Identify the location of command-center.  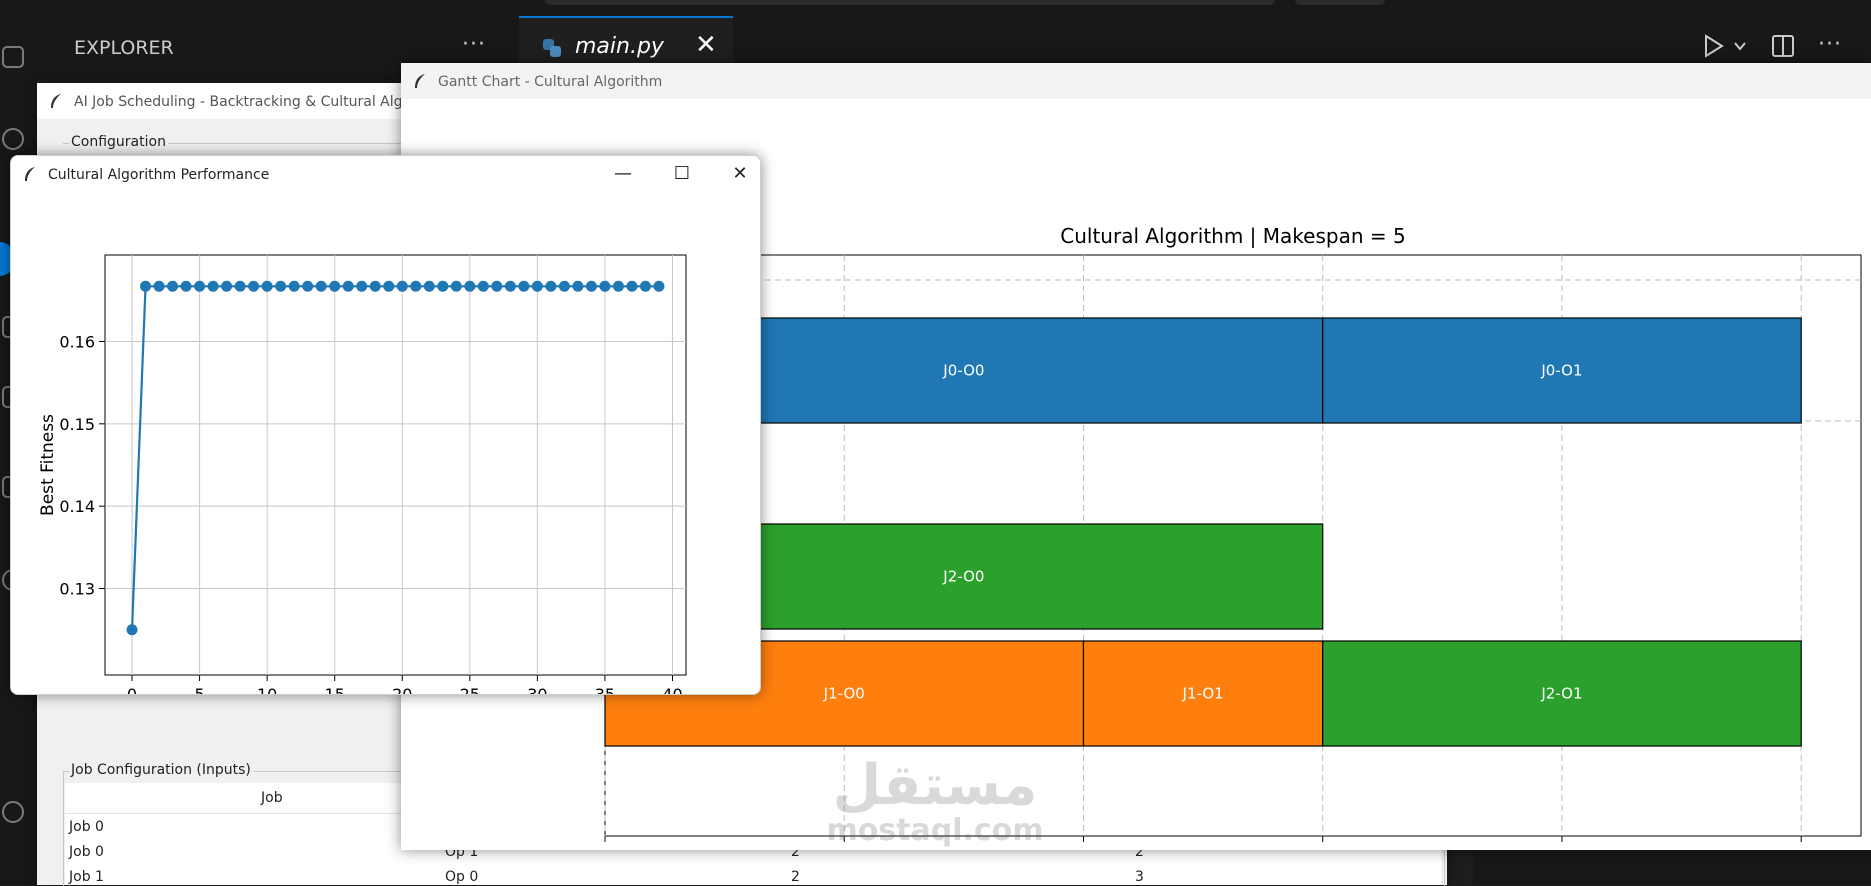
(910, 2).